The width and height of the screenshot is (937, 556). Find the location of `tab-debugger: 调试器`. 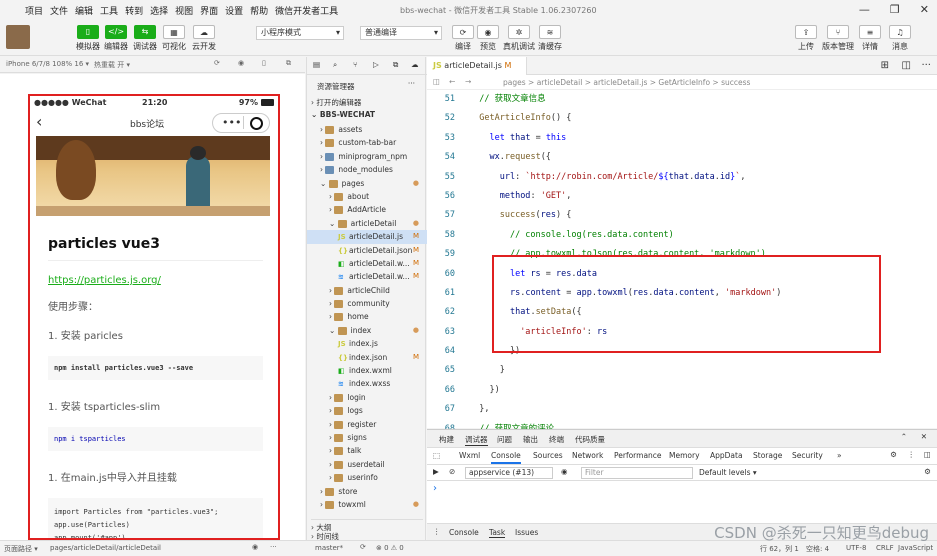

tab-debugger: 调试器 is located at coordinates (476, 440).